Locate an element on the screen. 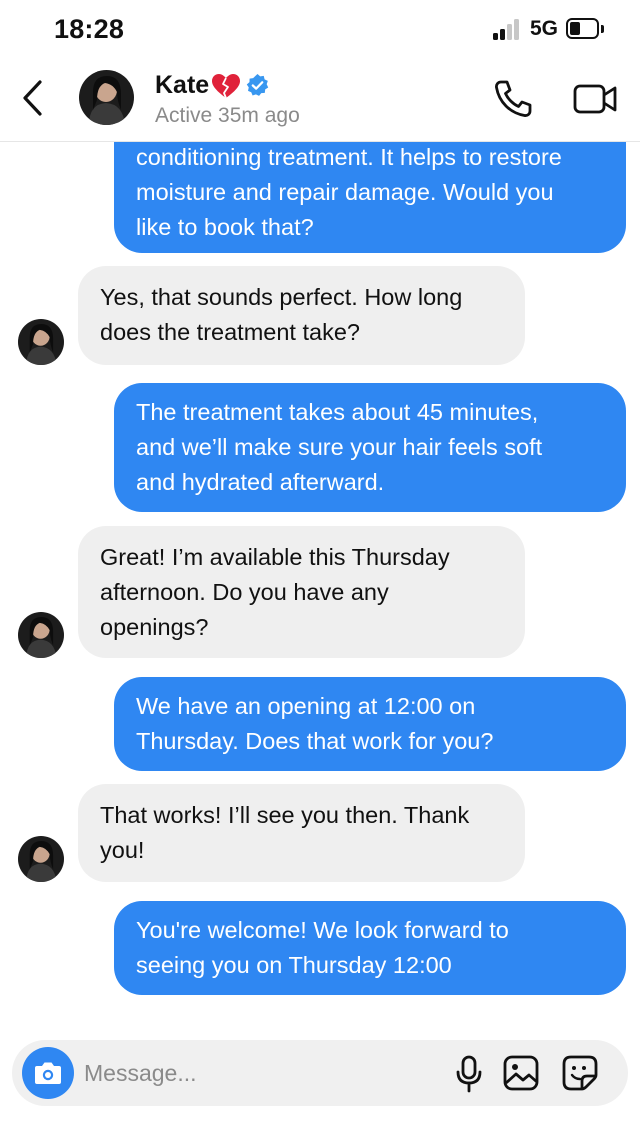 Image resolution: width=640 pixels, height=1132 pixels. message-line: Yes, that sounds perfect. How long is located at coordinates (281, 297).